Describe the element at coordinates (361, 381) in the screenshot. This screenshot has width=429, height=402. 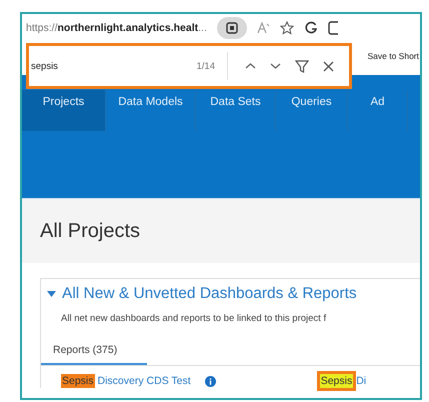
I see `report-link: Di` at that location.